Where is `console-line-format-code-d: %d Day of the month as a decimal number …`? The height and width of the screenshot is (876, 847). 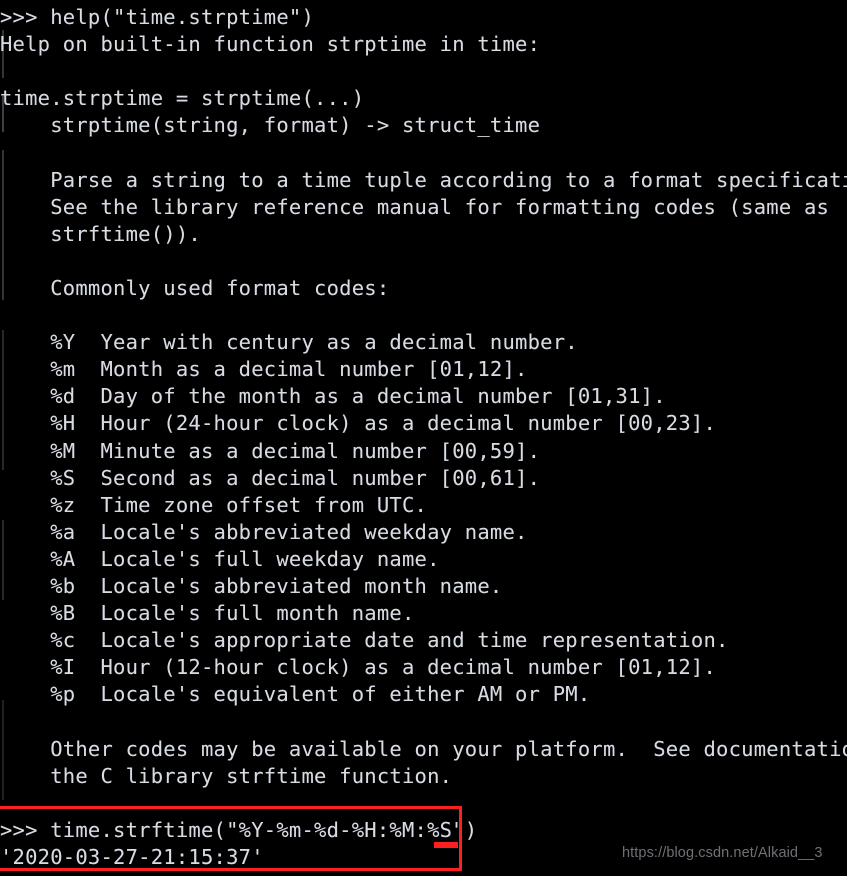
console-line-format-code-d: %d Day of the month as a decimal number … is located at coordinates (333, 396).